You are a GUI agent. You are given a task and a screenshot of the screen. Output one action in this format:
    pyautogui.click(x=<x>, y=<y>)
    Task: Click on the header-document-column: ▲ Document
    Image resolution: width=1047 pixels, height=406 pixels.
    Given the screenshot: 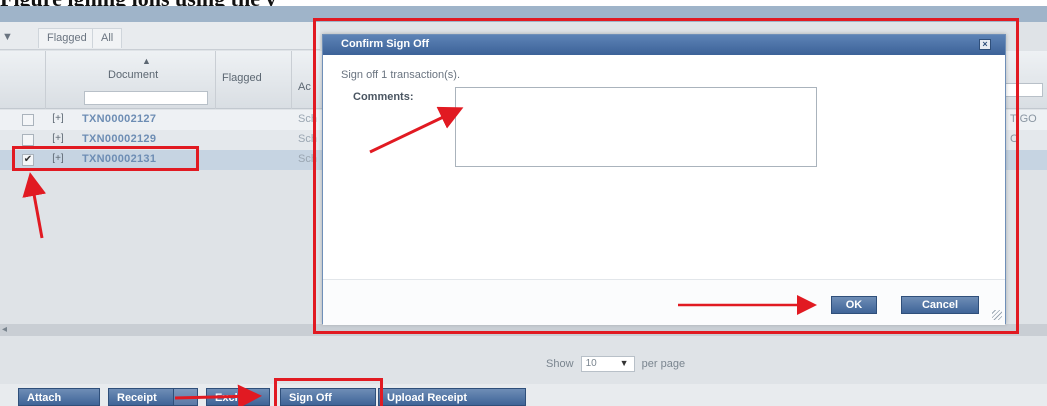 What is the action you would take?
    pyautogui.click(x=147, y=80)
    